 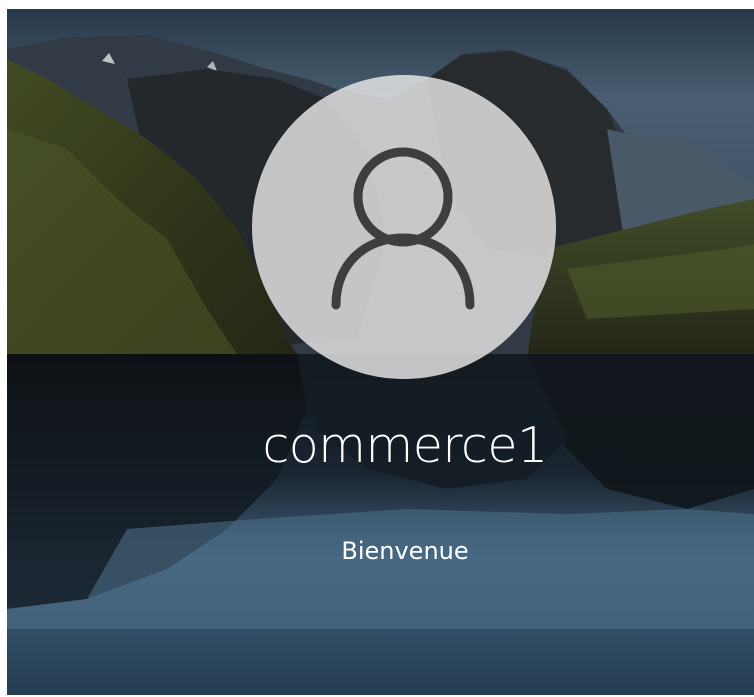 I want to click on account-username: commerce1, so click(x=405, y=445).